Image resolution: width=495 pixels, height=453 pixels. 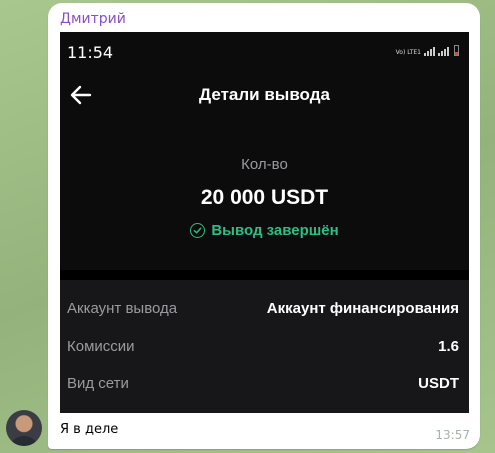 I want to click on lte-indicator: Vo) LTE1, so click(x=408, y=52).